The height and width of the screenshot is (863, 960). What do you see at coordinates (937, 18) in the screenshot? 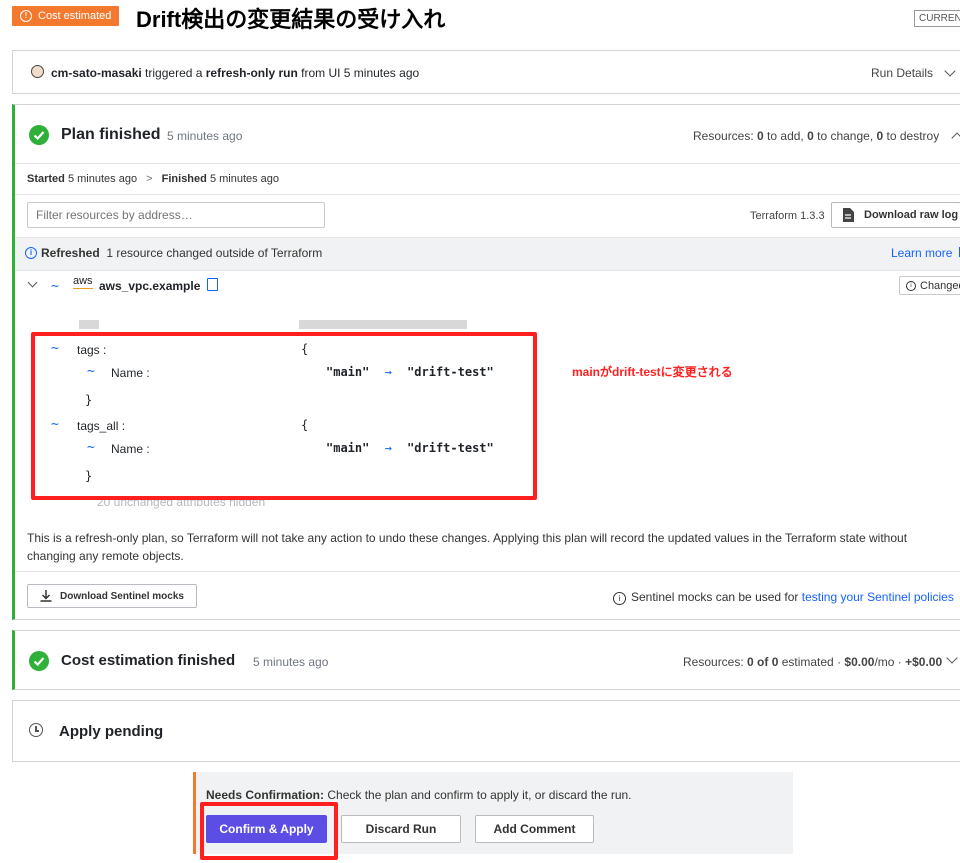
I see `current-badge: CURREN` at bounding box center [937, 18].